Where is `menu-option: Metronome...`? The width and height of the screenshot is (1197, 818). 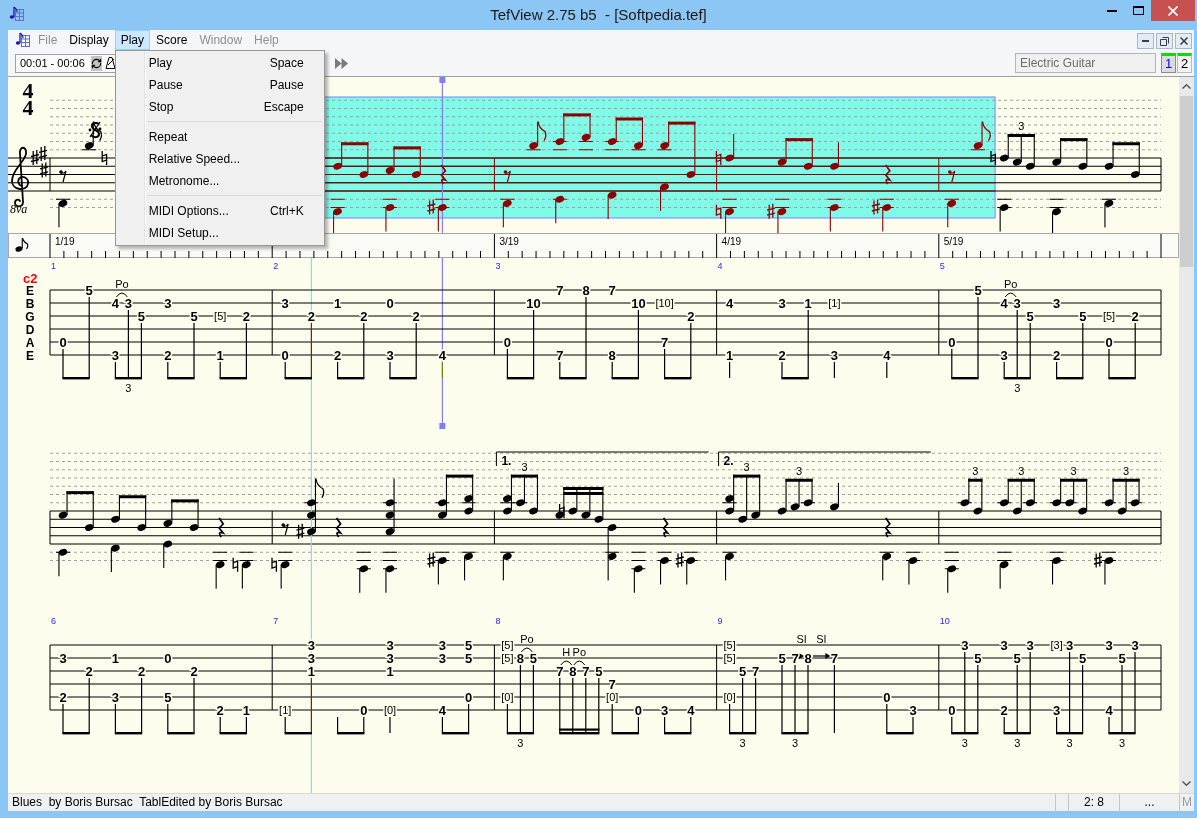
menu-option: Metronome... is located at coordinates (184, 181).